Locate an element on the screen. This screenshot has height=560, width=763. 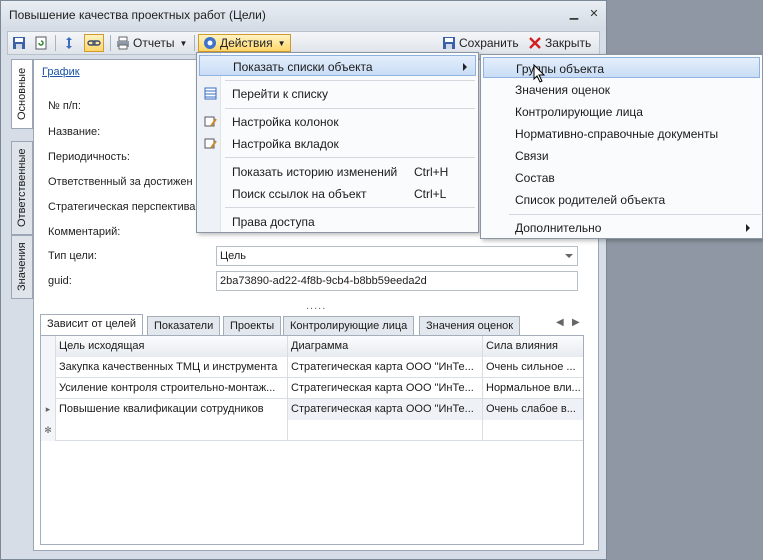
tab-prev-icon: ◀ is located at coordinates (560, 322).